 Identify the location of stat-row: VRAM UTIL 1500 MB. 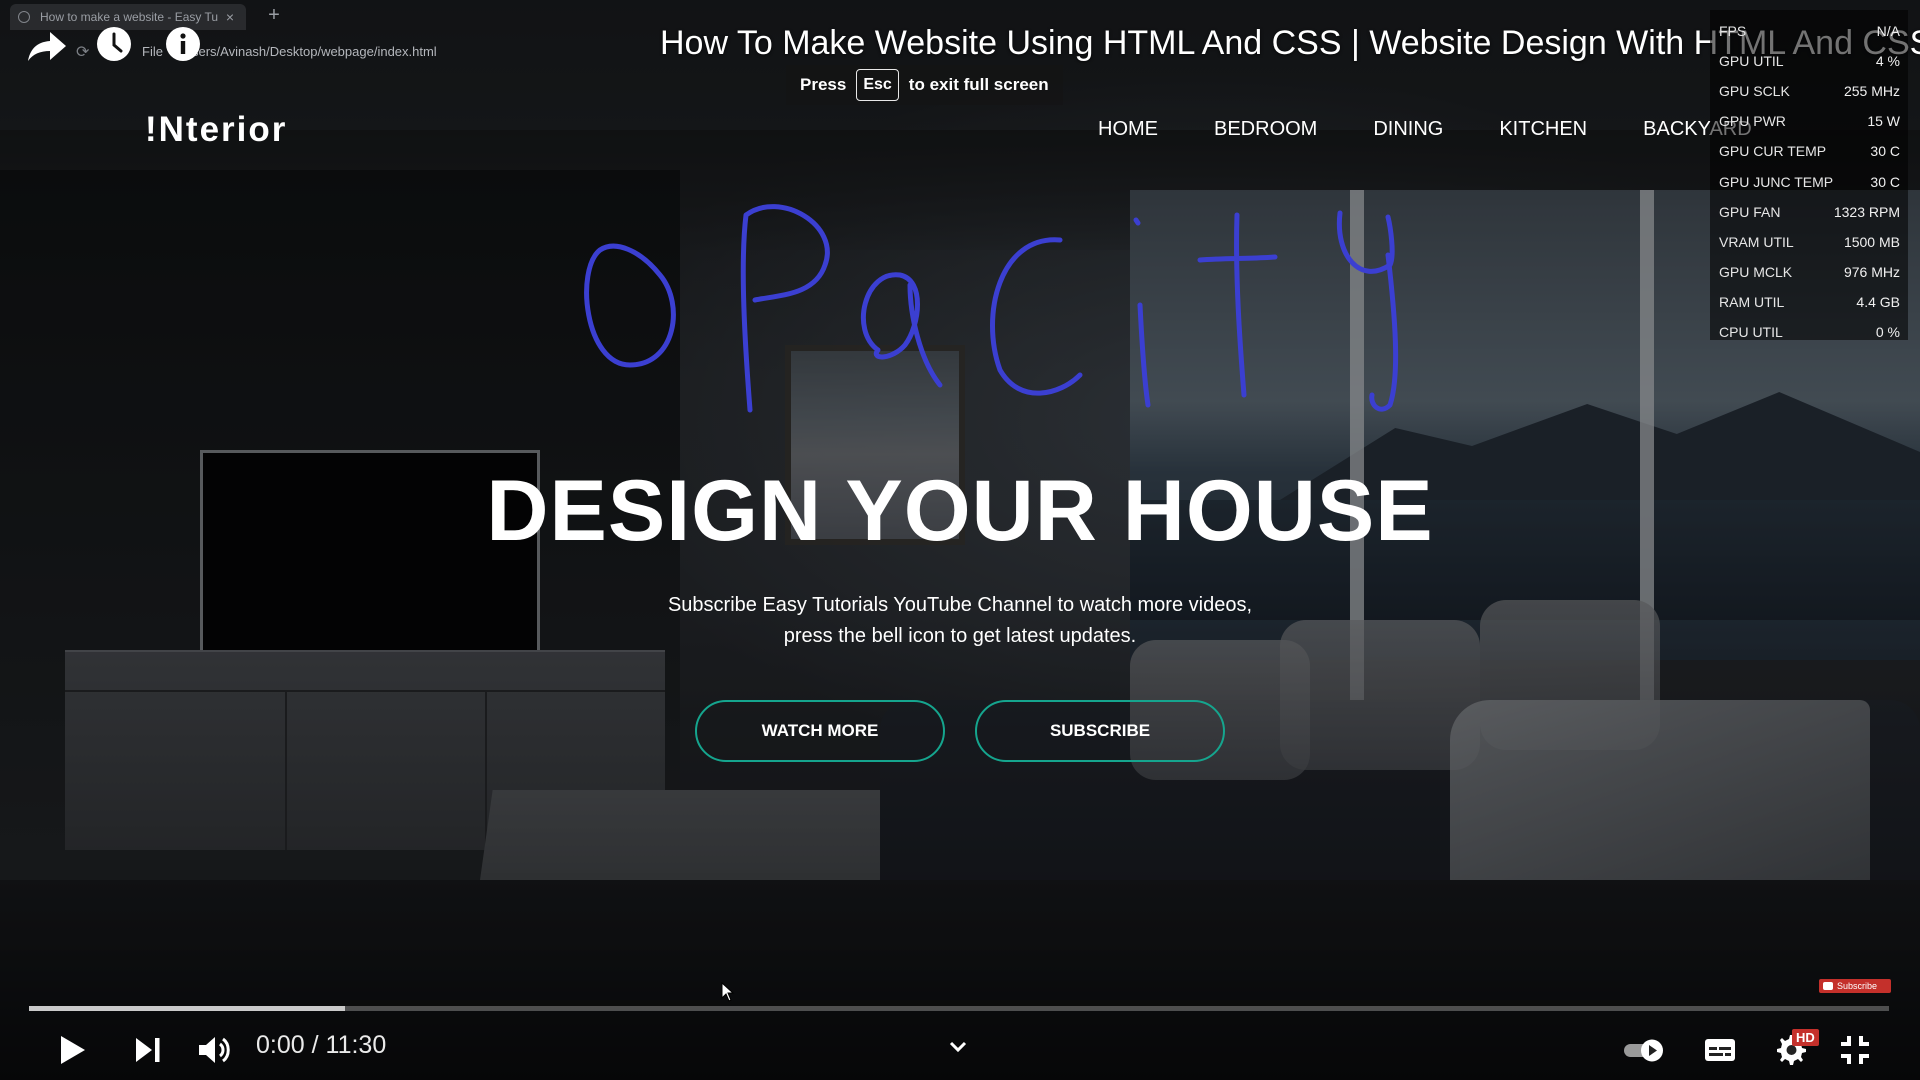
(1809, 242).